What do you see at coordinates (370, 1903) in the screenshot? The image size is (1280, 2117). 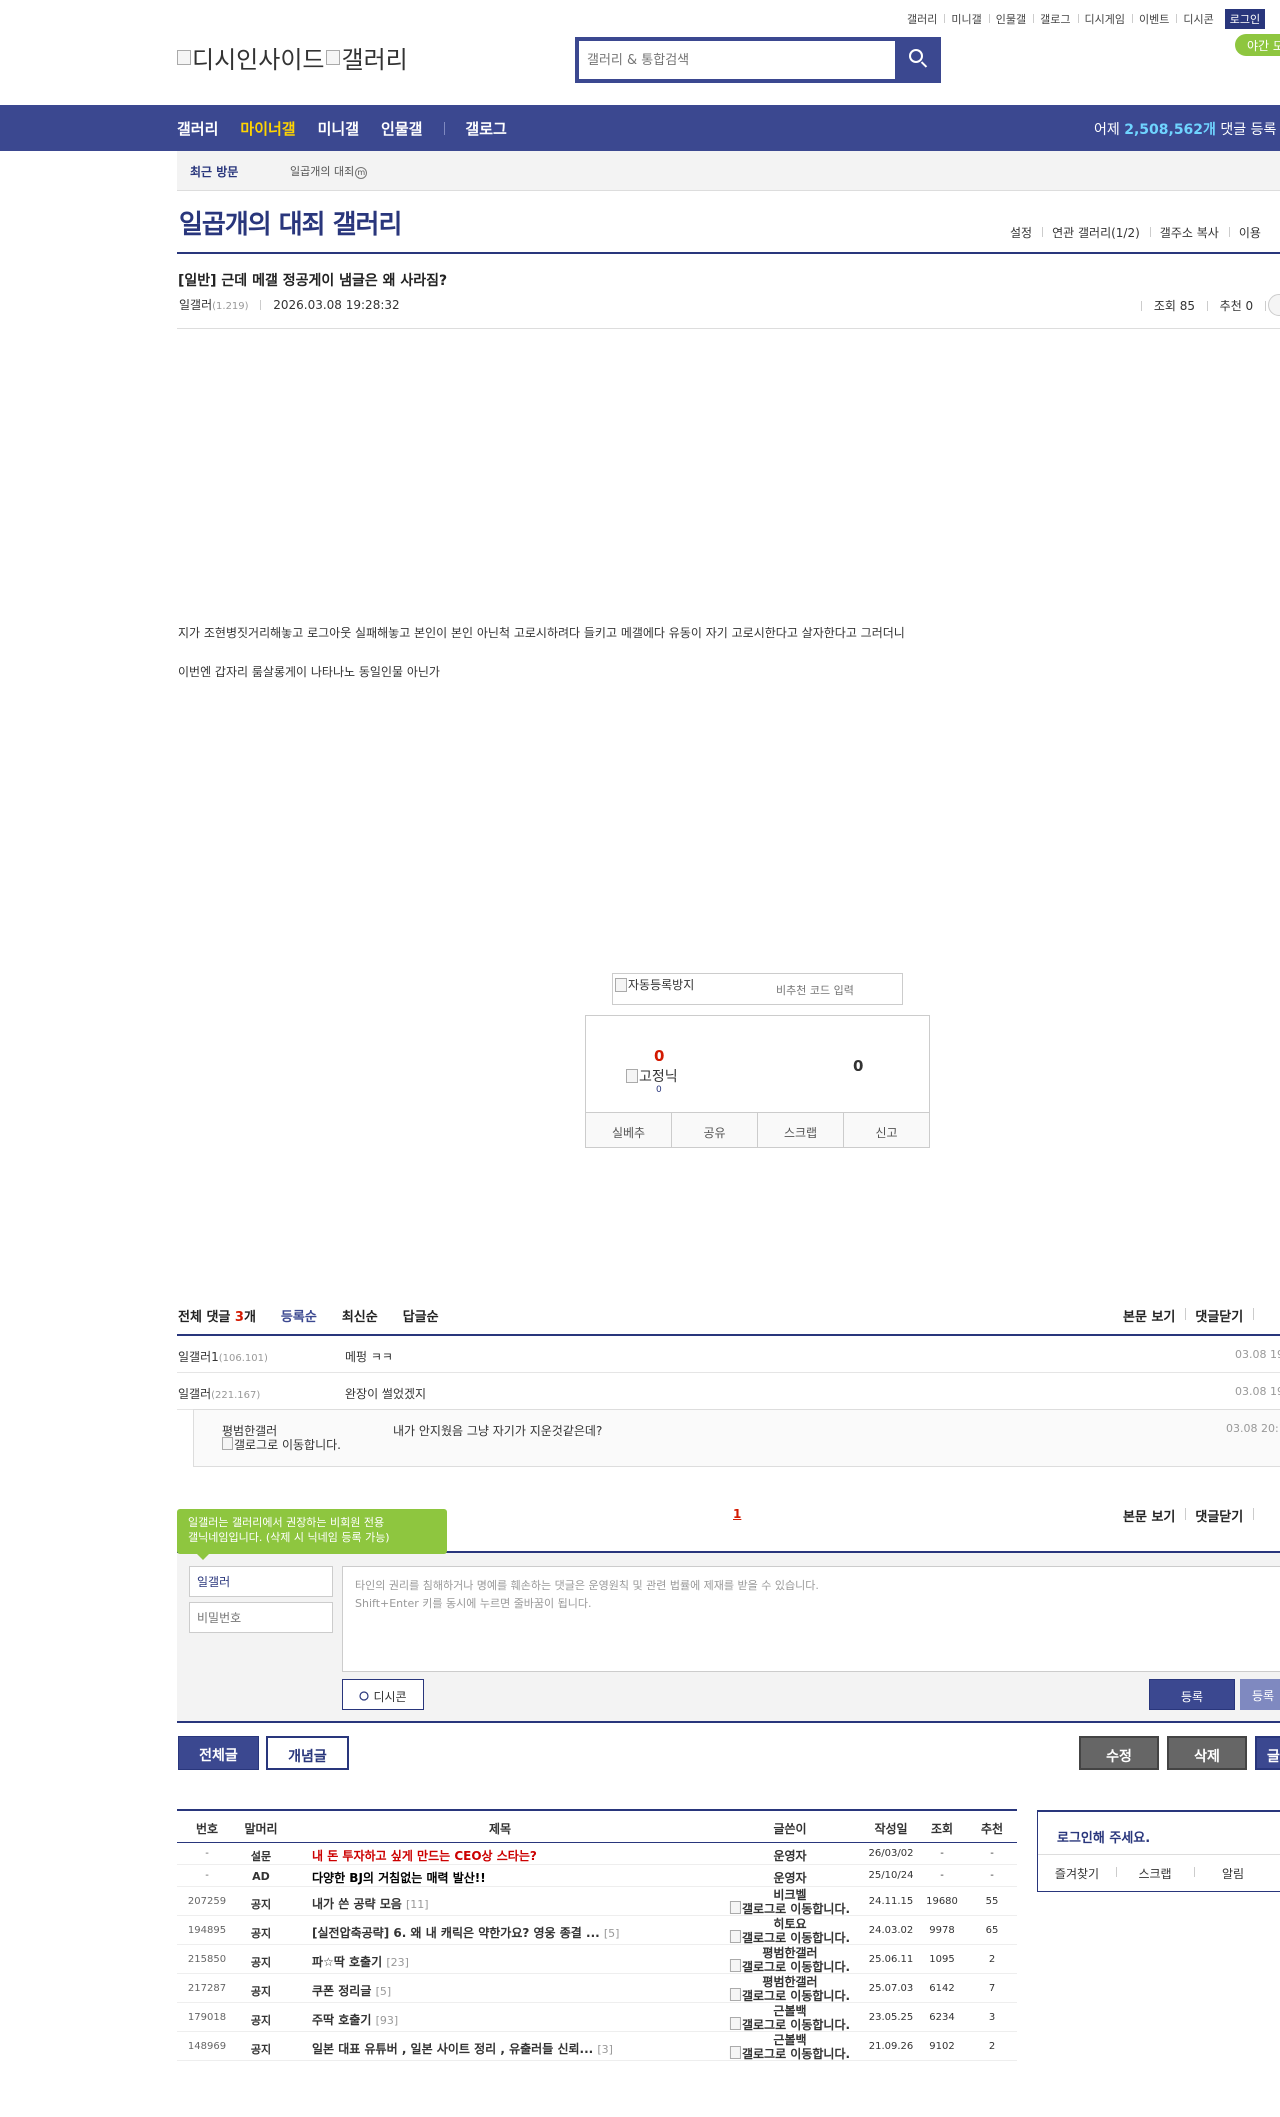 I see `post-title-link: 내가 쓴 공략 모음 [11]` at bounding box center [370, 1903].